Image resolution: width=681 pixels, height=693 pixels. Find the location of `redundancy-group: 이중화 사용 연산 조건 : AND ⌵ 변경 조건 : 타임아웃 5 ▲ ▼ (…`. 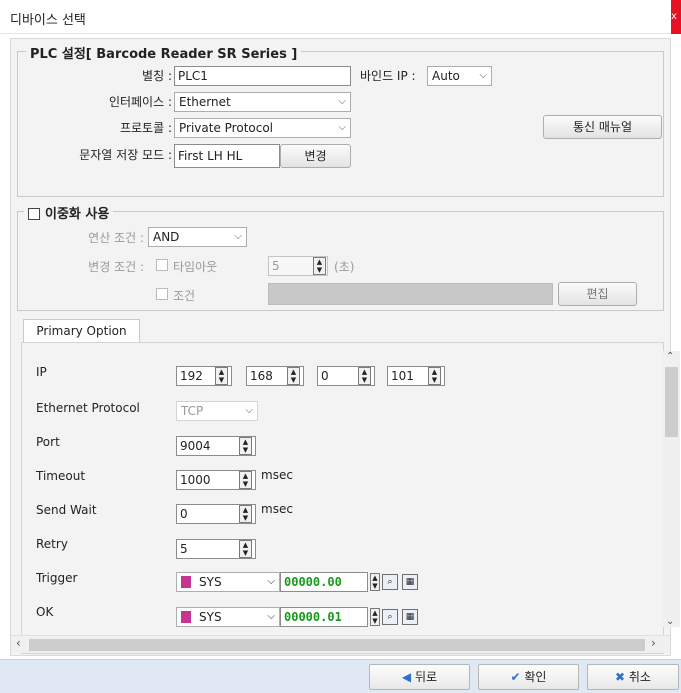

redundancy-group: 이중화 사용 연산 조건 : AND ⌵ 변경 조건 : 타임아웃 5 ▲ ▼ (… is located at coordinates (340, 257).